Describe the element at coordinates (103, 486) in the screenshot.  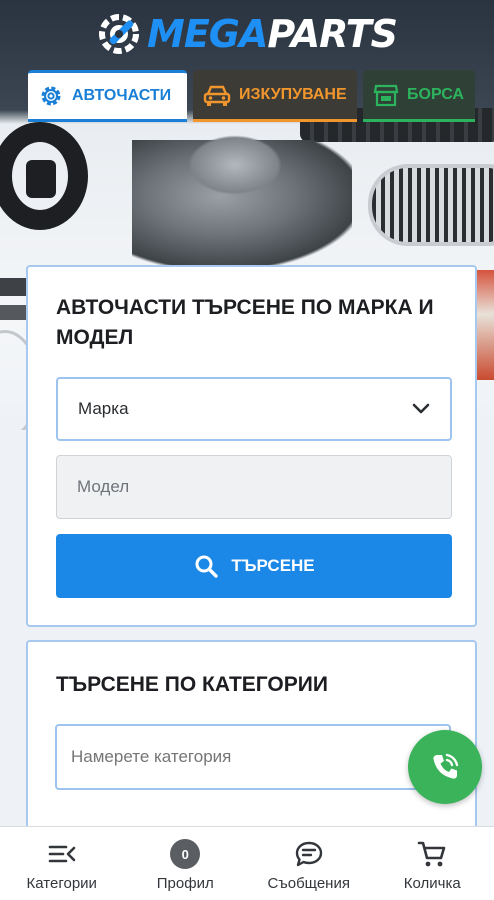
I see `model-select-placeholder: Модел` at that location.